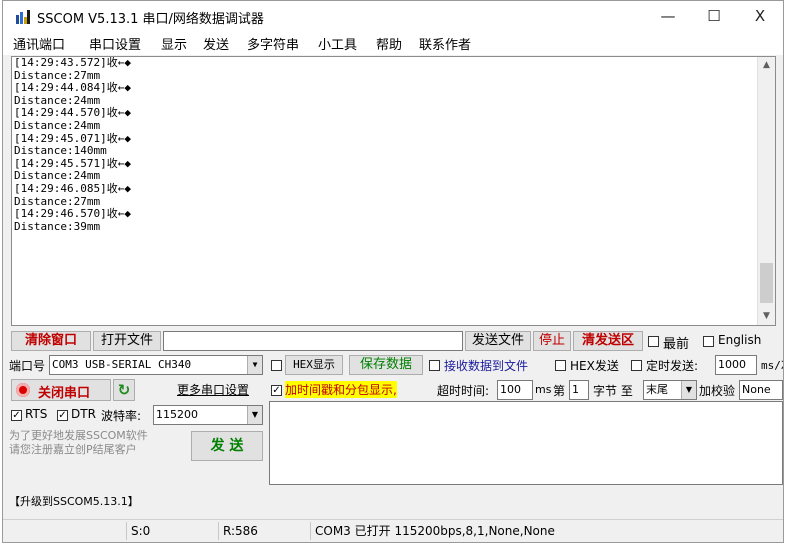  Describe the element at coordinates (653, 341) in the screenshot. I see `front-checkbox` at that location.